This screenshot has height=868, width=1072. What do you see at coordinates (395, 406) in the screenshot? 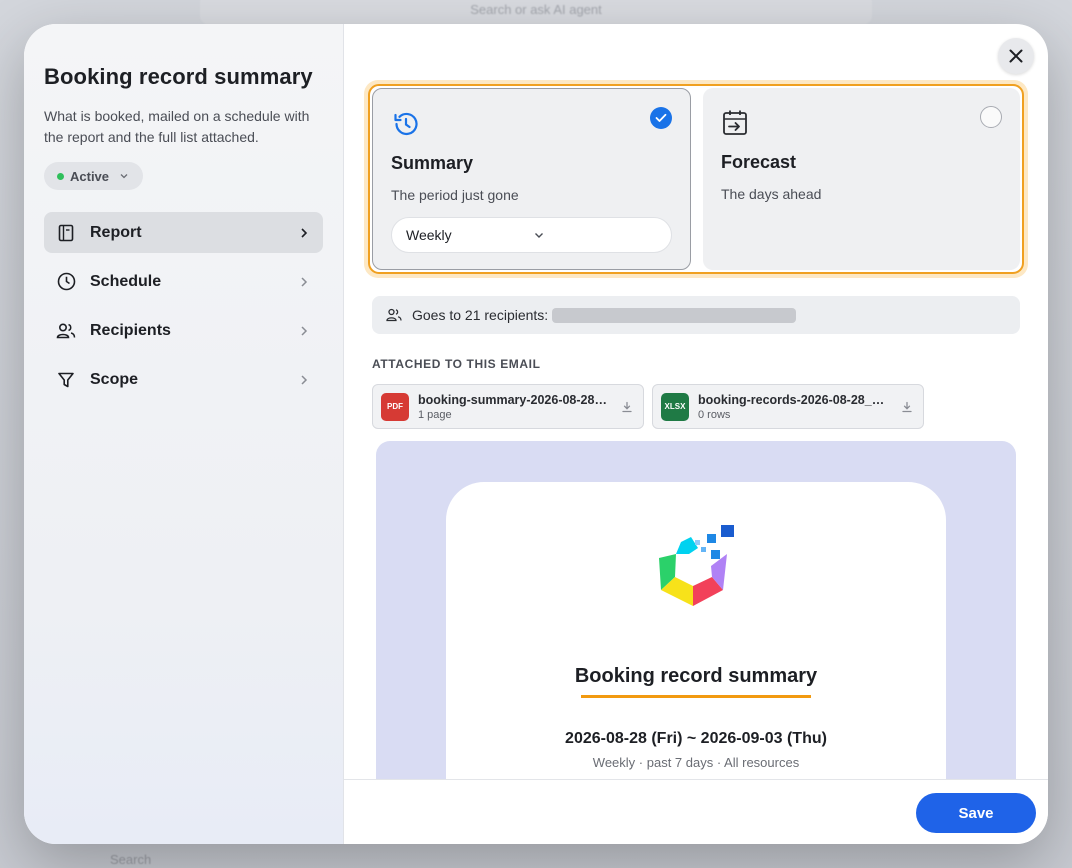
I see `pdf-file-icon: PDF` at bounding box center [395, 406].